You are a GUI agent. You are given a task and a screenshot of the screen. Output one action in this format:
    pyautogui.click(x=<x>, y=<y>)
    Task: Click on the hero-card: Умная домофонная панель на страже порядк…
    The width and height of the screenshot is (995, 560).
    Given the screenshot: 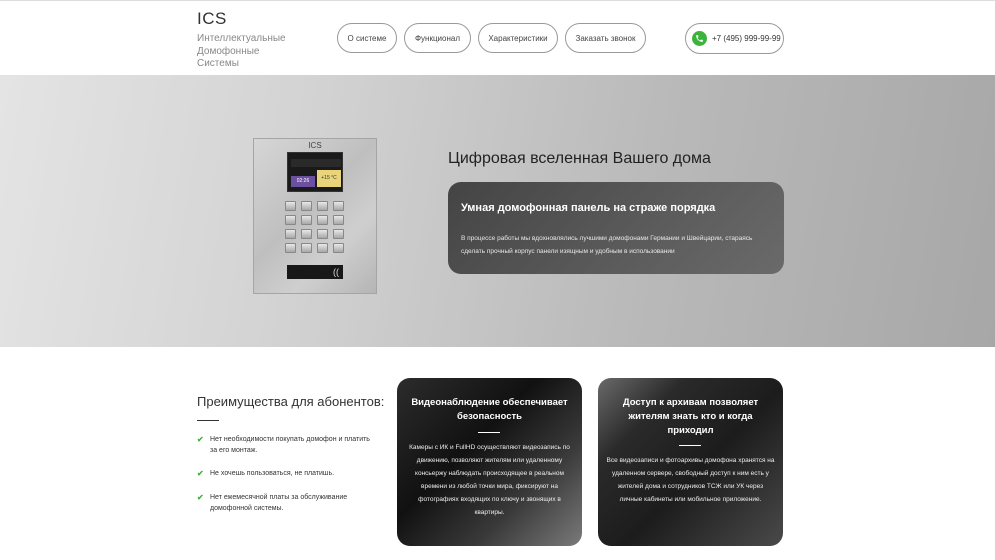 What is the action you would take?
    pyautogui.click(x=616, y=228)
    